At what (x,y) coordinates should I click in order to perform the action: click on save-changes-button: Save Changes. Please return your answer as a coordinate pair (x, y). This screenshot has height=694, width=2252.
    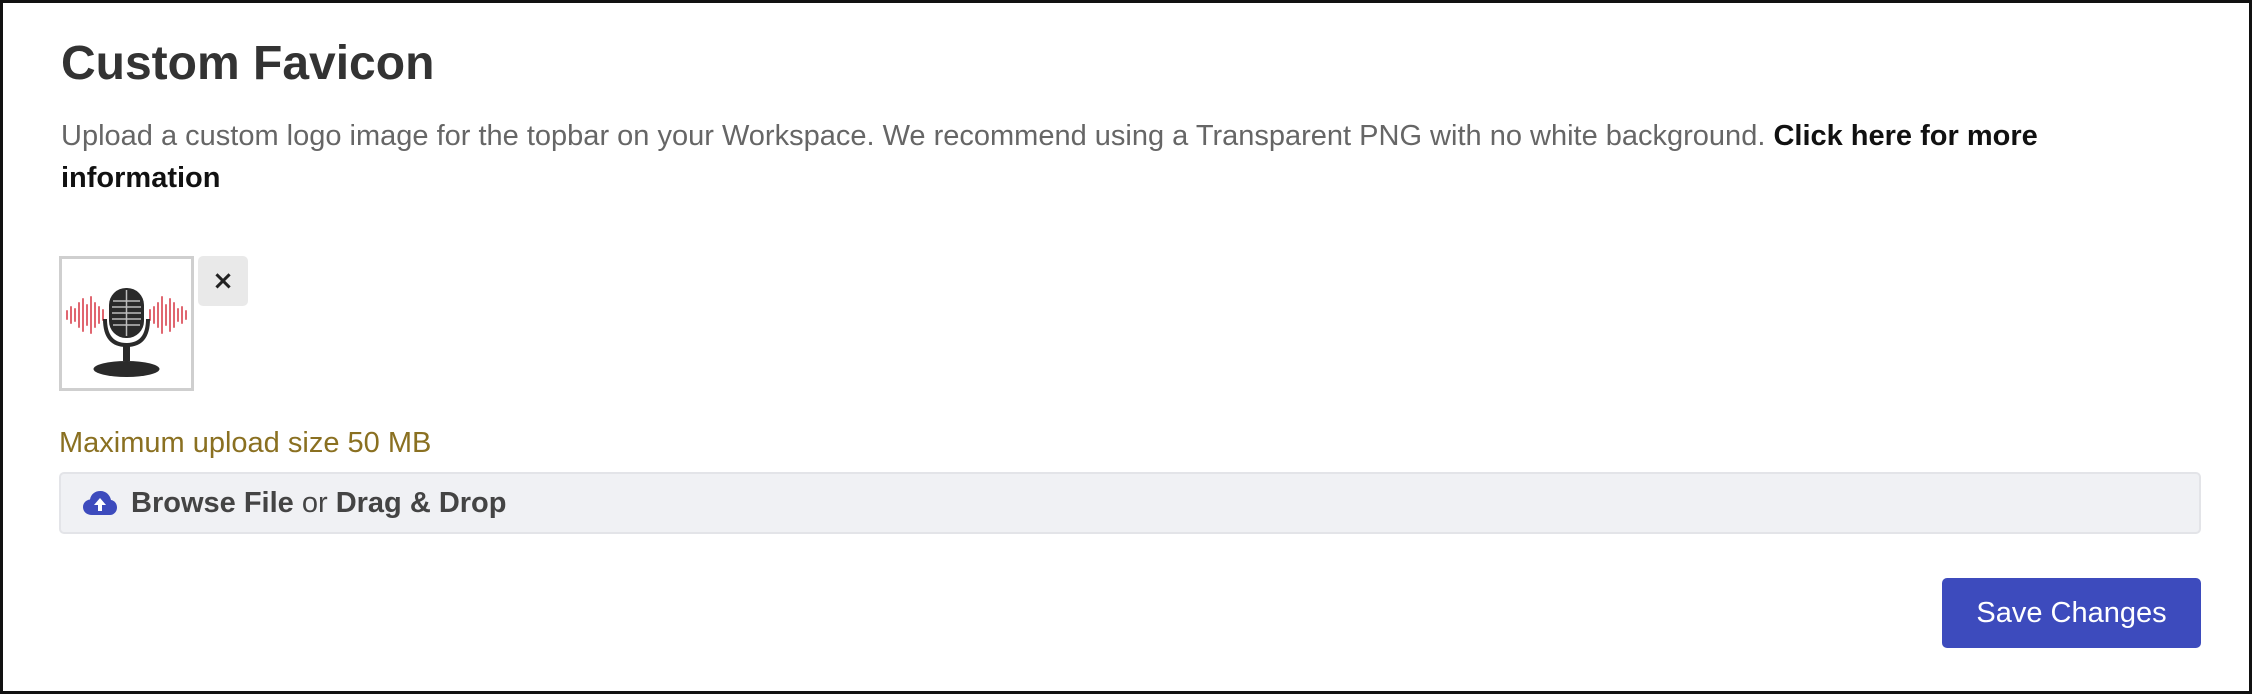
    Looking at the image, I should click on (2071, 613).